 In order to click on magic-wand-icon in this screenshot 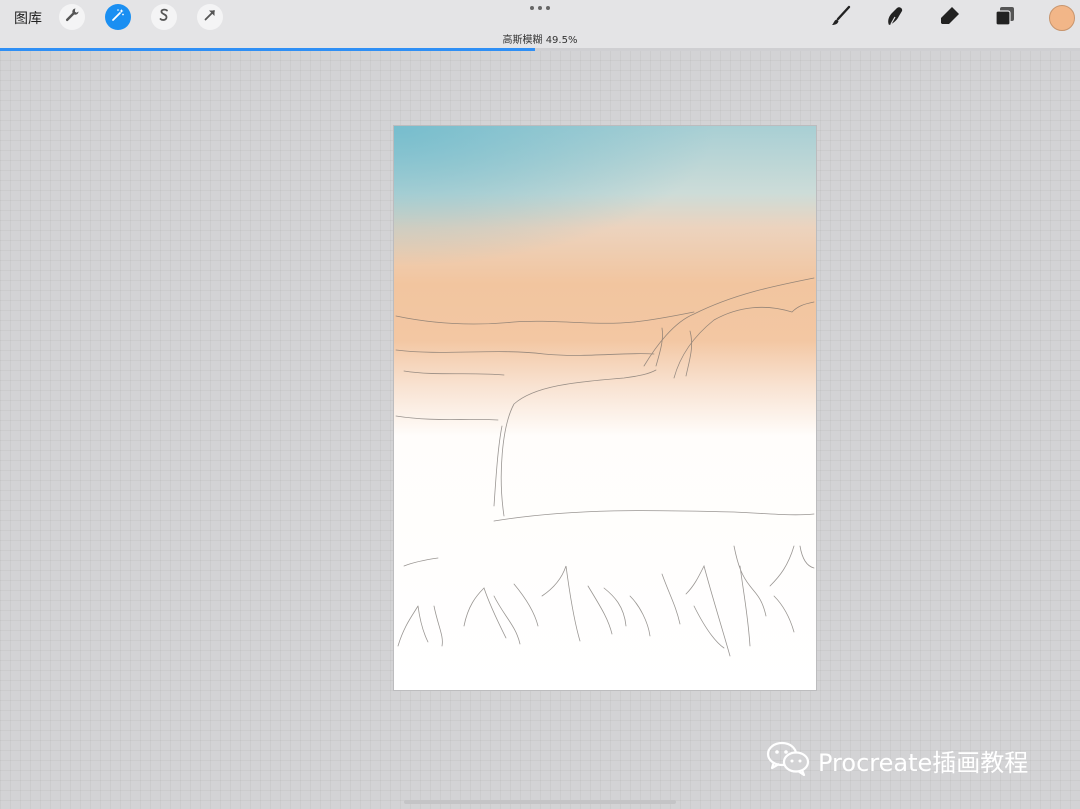, I will do `click(118, 17)`.